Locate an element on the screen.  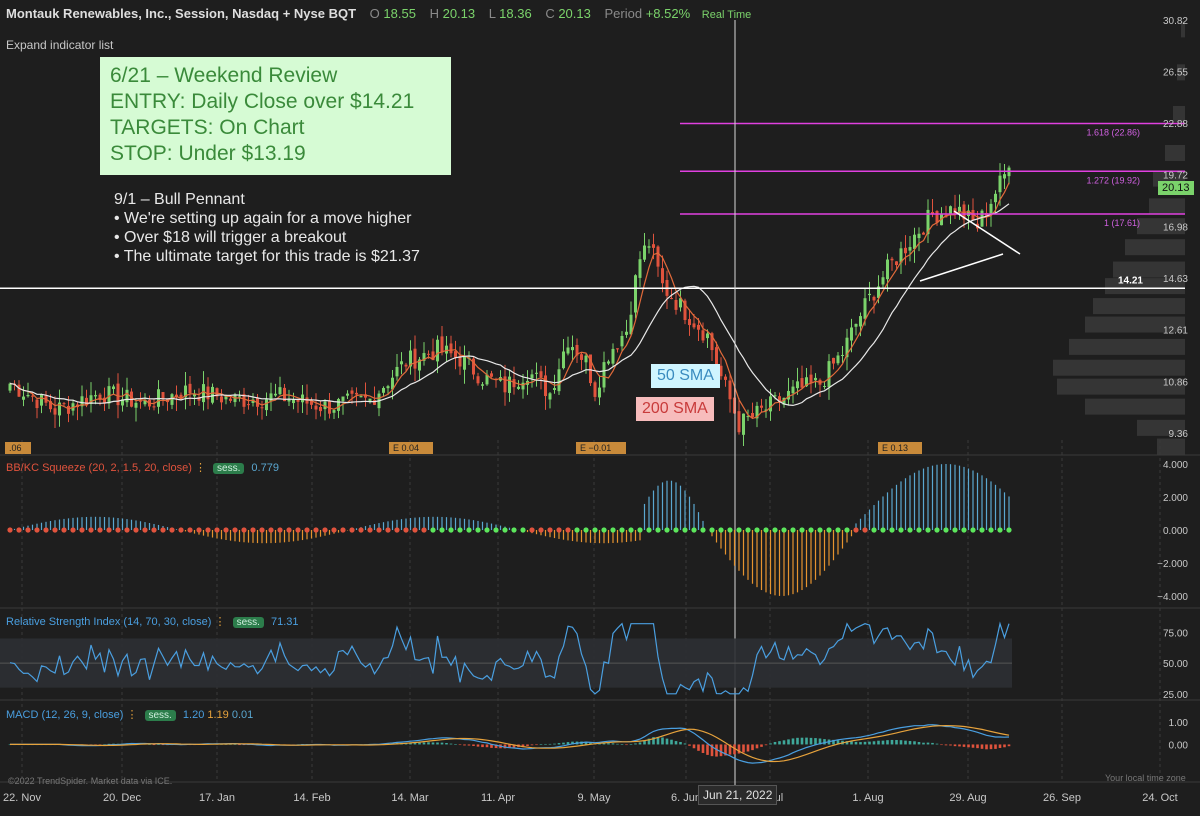
close-label: C is located at coordinates (550, 13).